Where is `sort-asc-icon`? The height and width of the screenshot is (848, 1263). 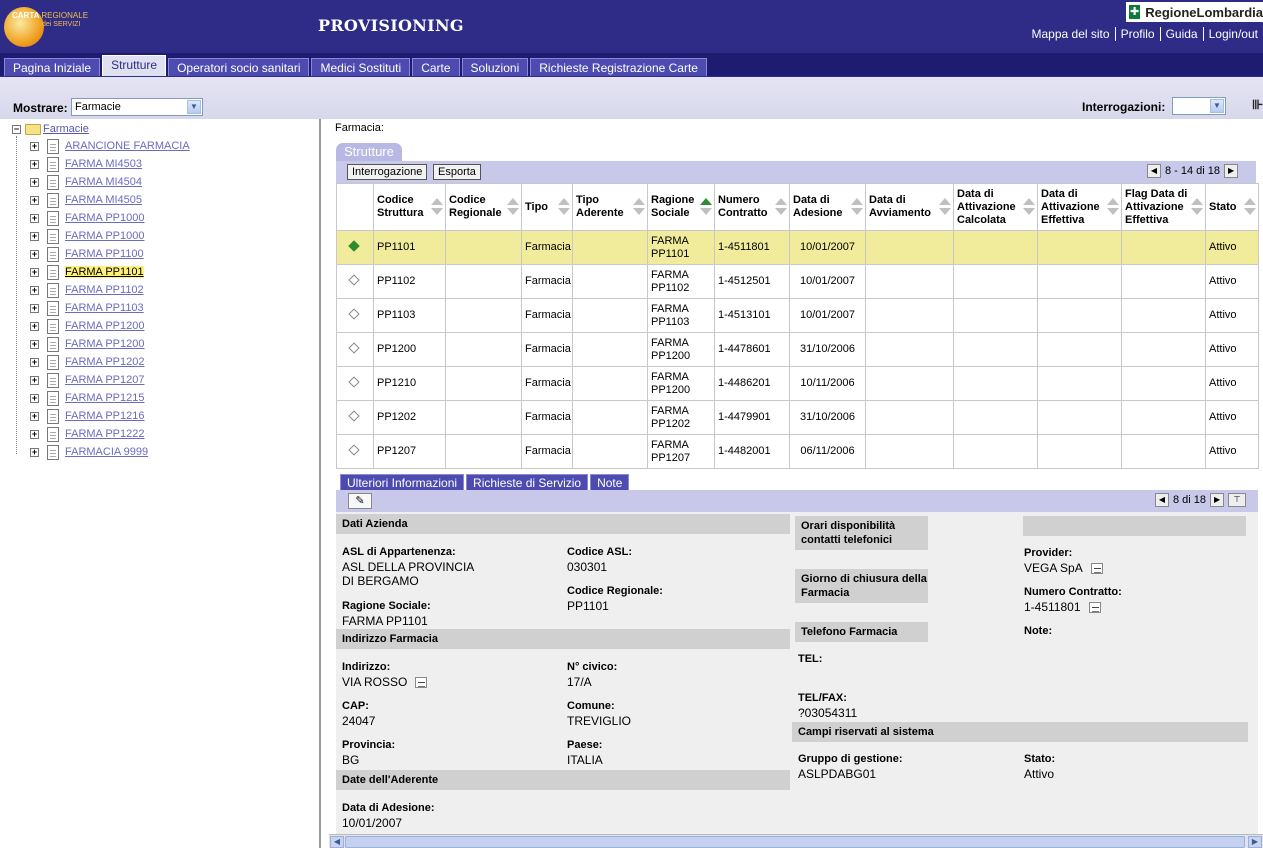
sort-asc-icon is located at coordinates (706, 208).